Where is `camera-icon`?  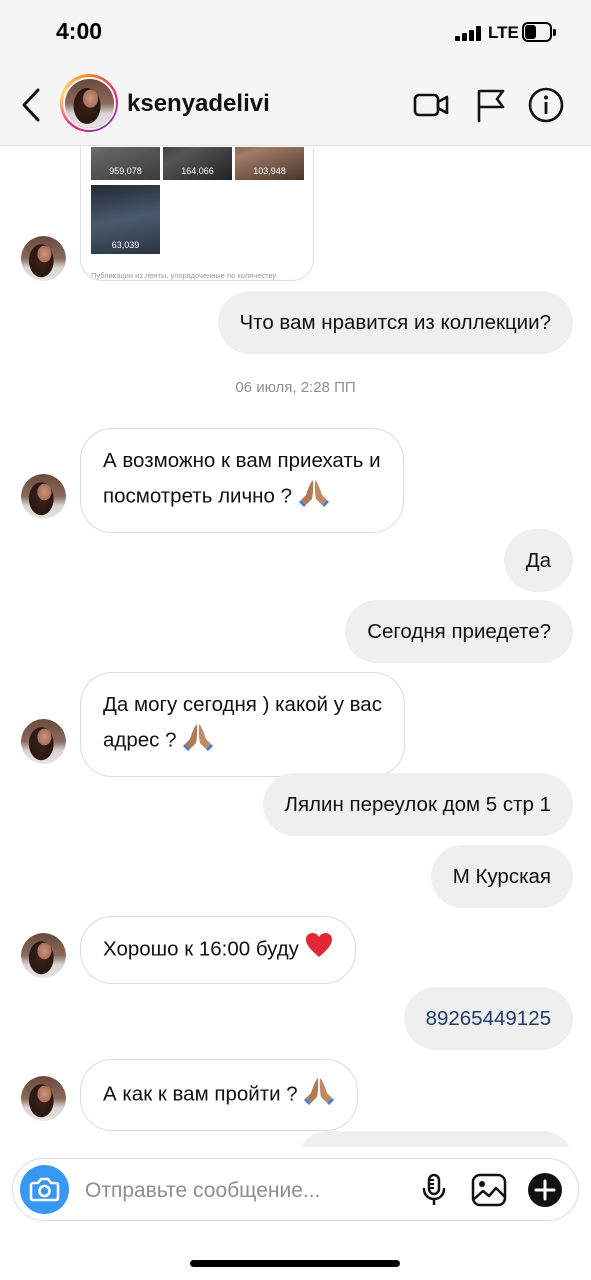 camera-icon is located at coordinates (44, 1189).